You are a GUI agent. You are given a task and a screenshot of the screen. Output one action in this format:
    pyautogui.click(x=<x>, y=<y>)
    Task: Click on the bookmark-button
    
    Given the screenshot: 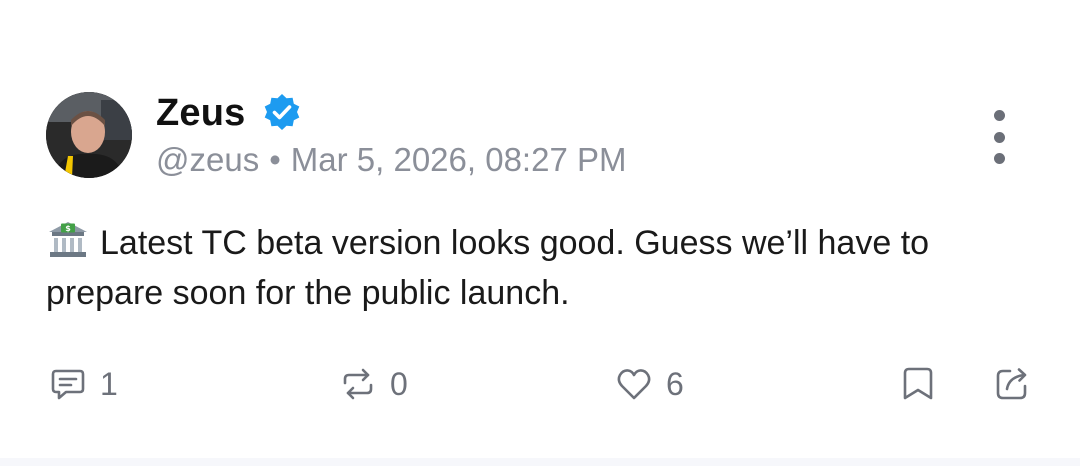 What is the action you would take?
    pyautogui.click(x=918, y=384)
    